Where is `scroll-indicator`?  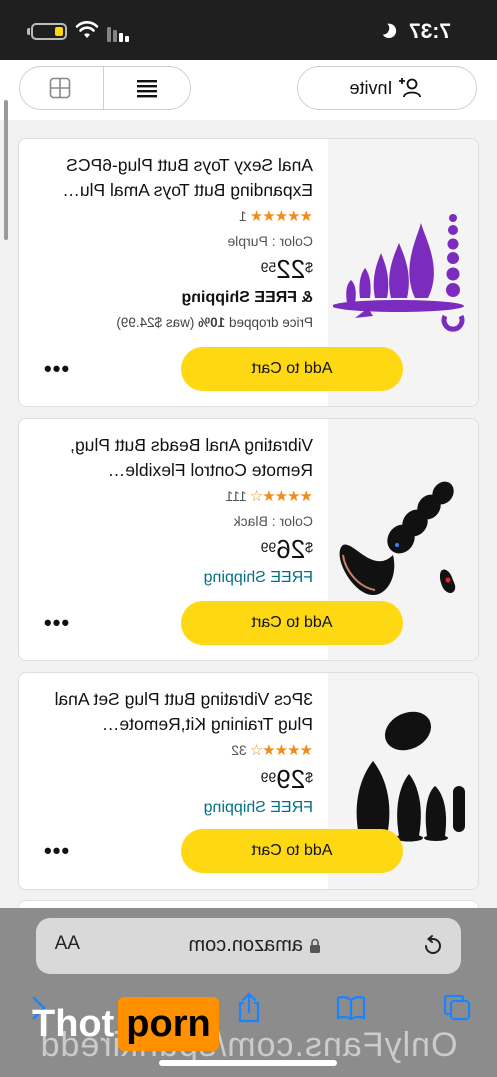
scroll-indicator is located at coordinates (6, 170).